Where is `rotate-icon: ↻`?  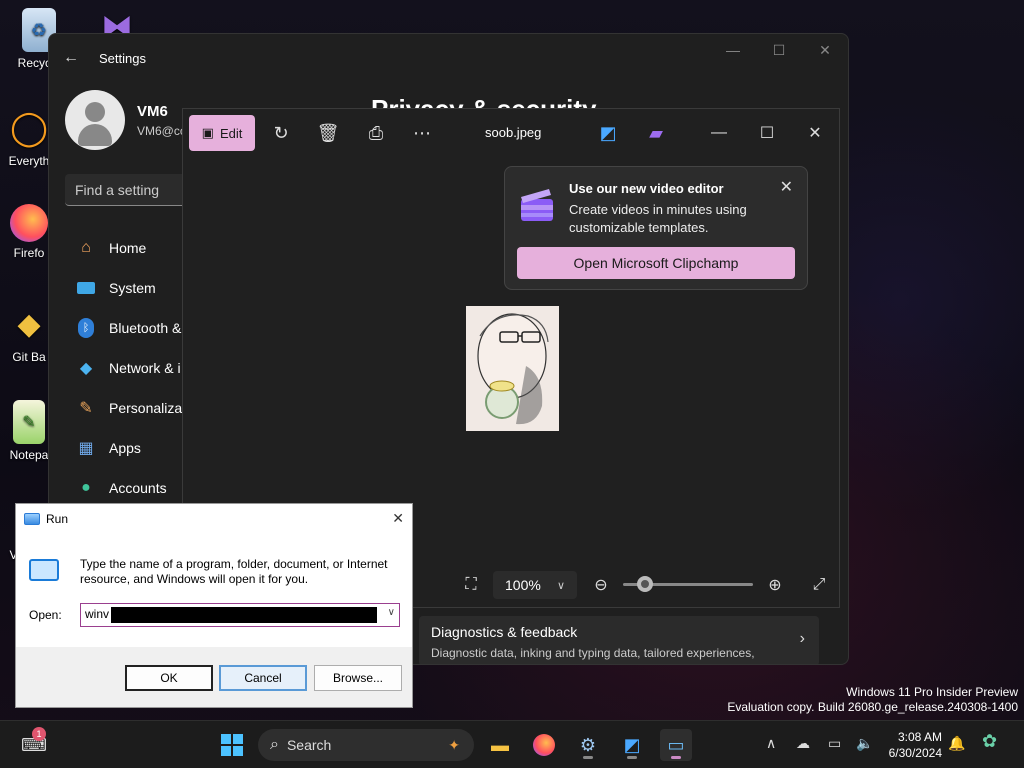
rotate-icon: ↻ is located at coordinates (281, 133).